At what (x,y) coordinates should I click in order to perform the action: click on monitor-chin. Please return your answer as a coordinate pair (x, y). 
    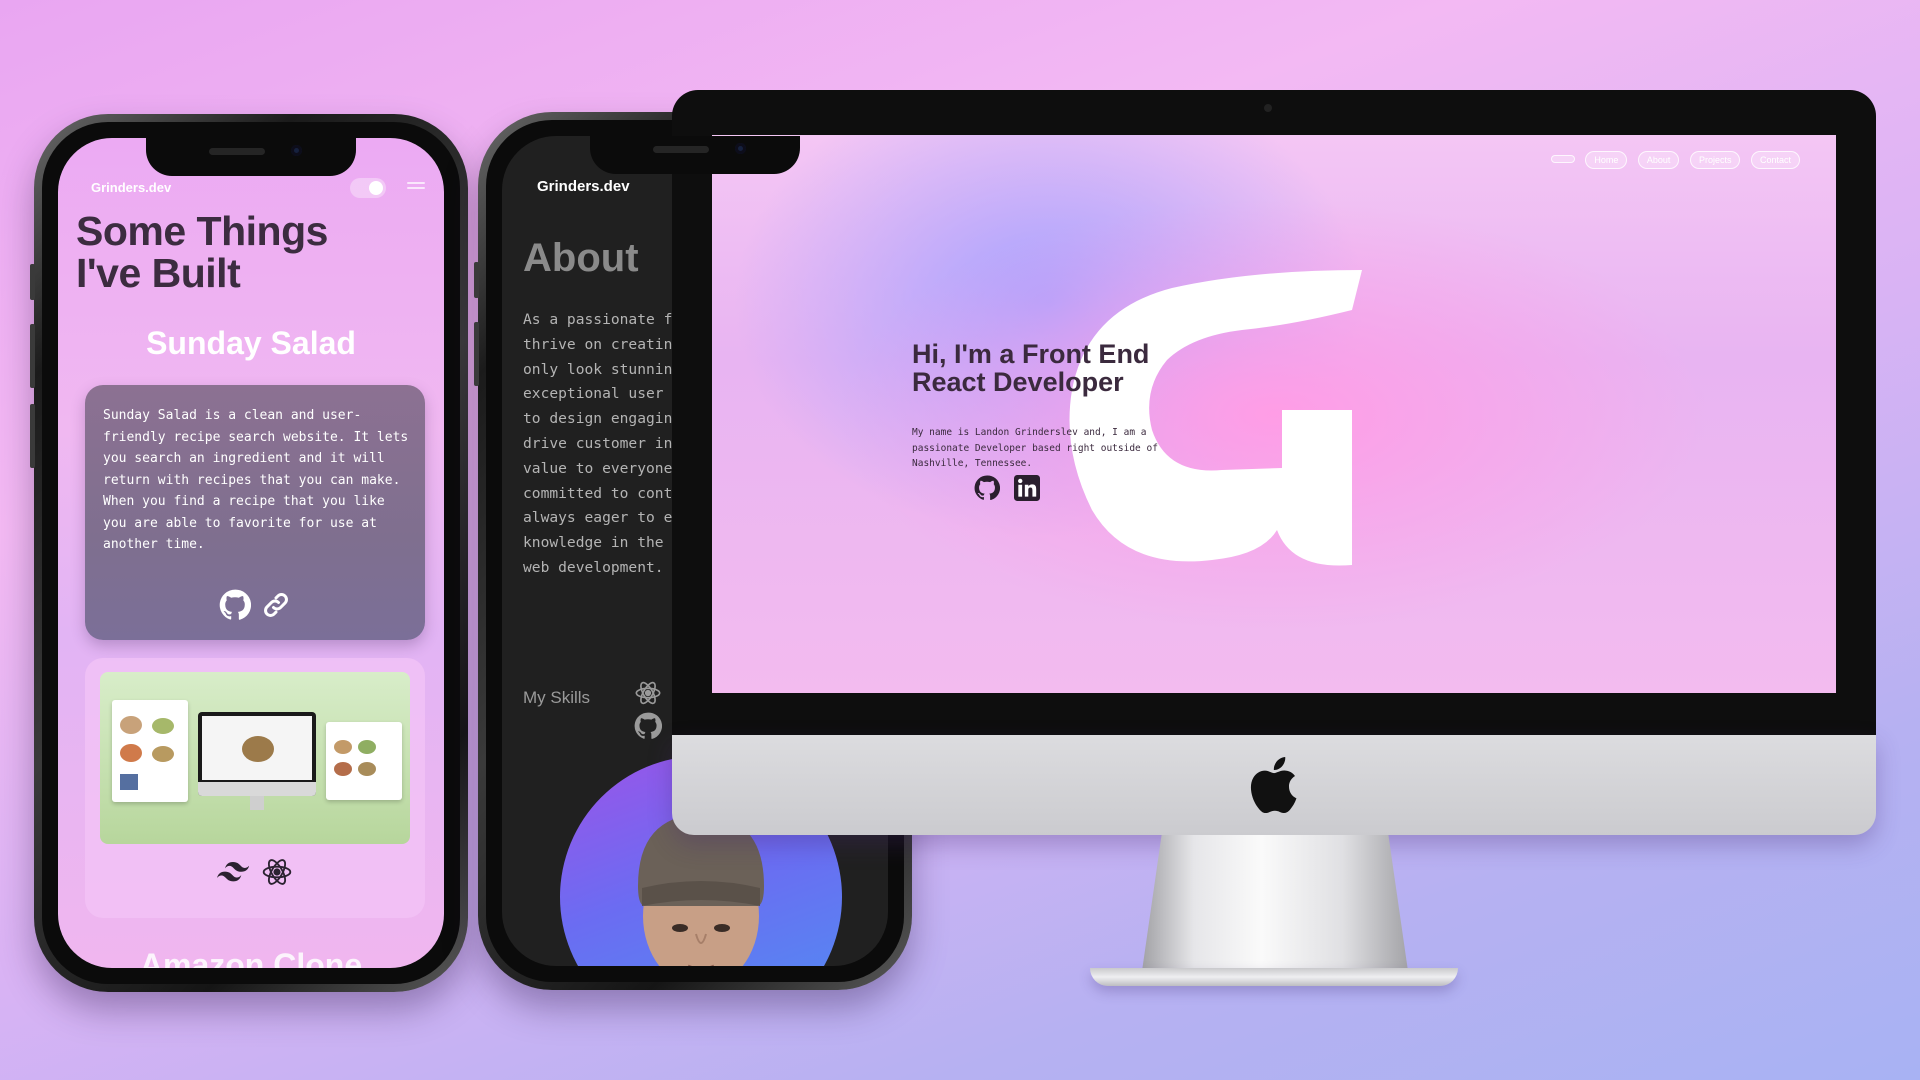
    Looking at the image, I should click on (1274, 785).